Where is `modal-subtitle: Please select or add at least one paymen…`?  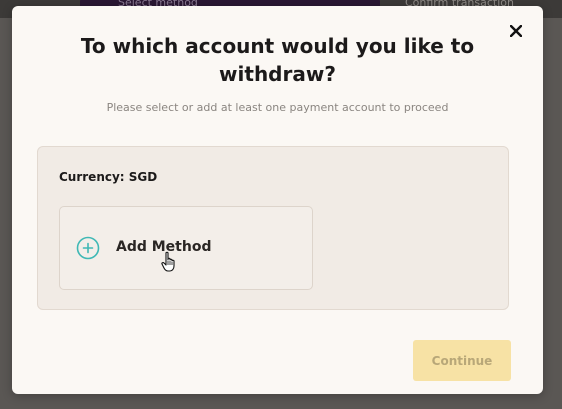
modal-subtitle: Please select or add at least one paymen… is located at coordinates (277, 107).